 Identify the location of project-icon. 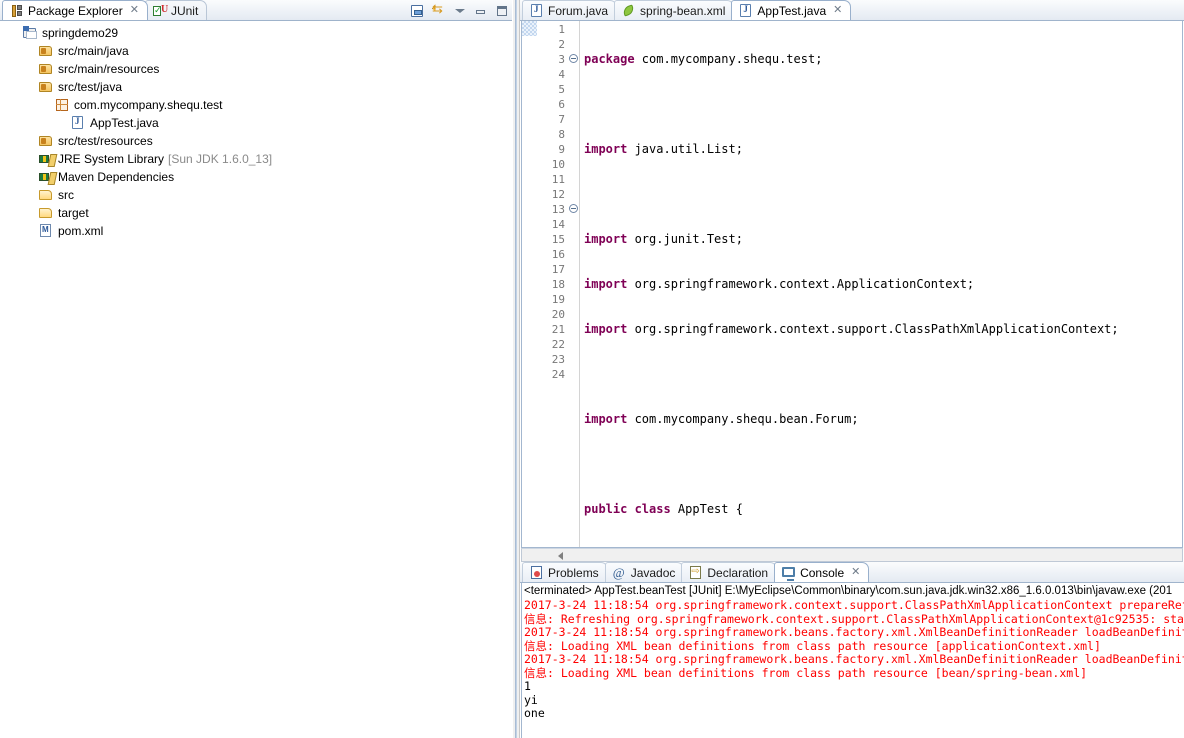
(30, 33).